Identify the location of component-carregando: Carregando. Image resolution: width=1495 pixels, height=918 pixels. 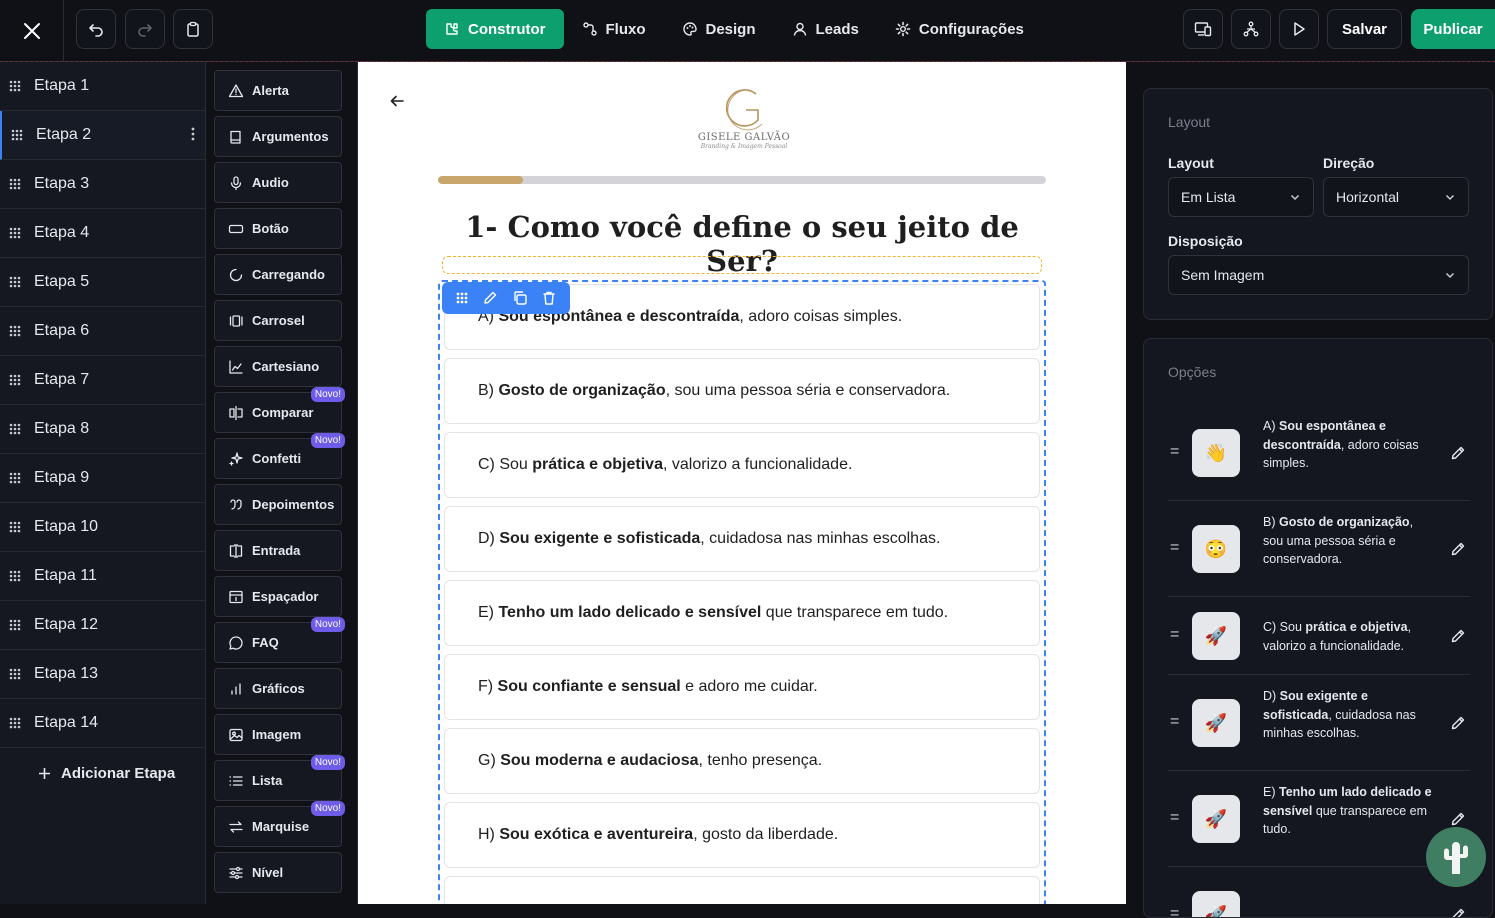
(278, 274).